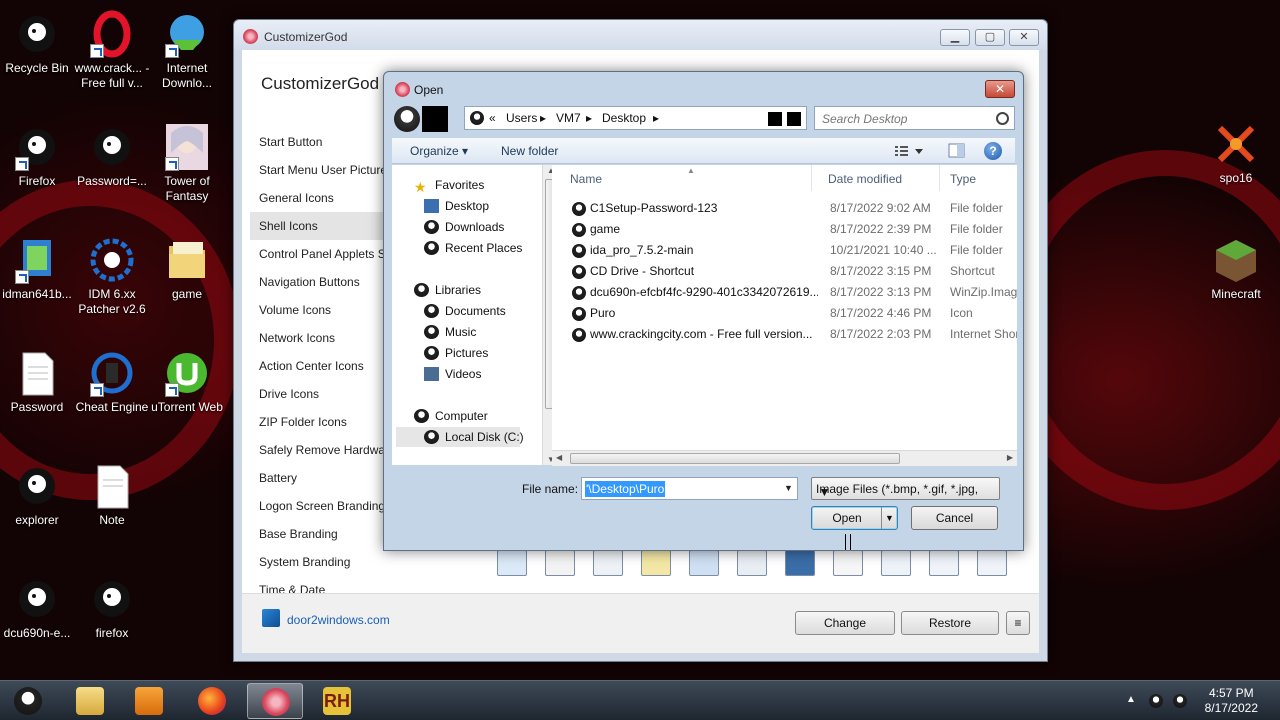  Describe the element at coordinates (689, 488) in the screenshot. I see `file-name-input: '\Desktop\Puro ▼` at that location.